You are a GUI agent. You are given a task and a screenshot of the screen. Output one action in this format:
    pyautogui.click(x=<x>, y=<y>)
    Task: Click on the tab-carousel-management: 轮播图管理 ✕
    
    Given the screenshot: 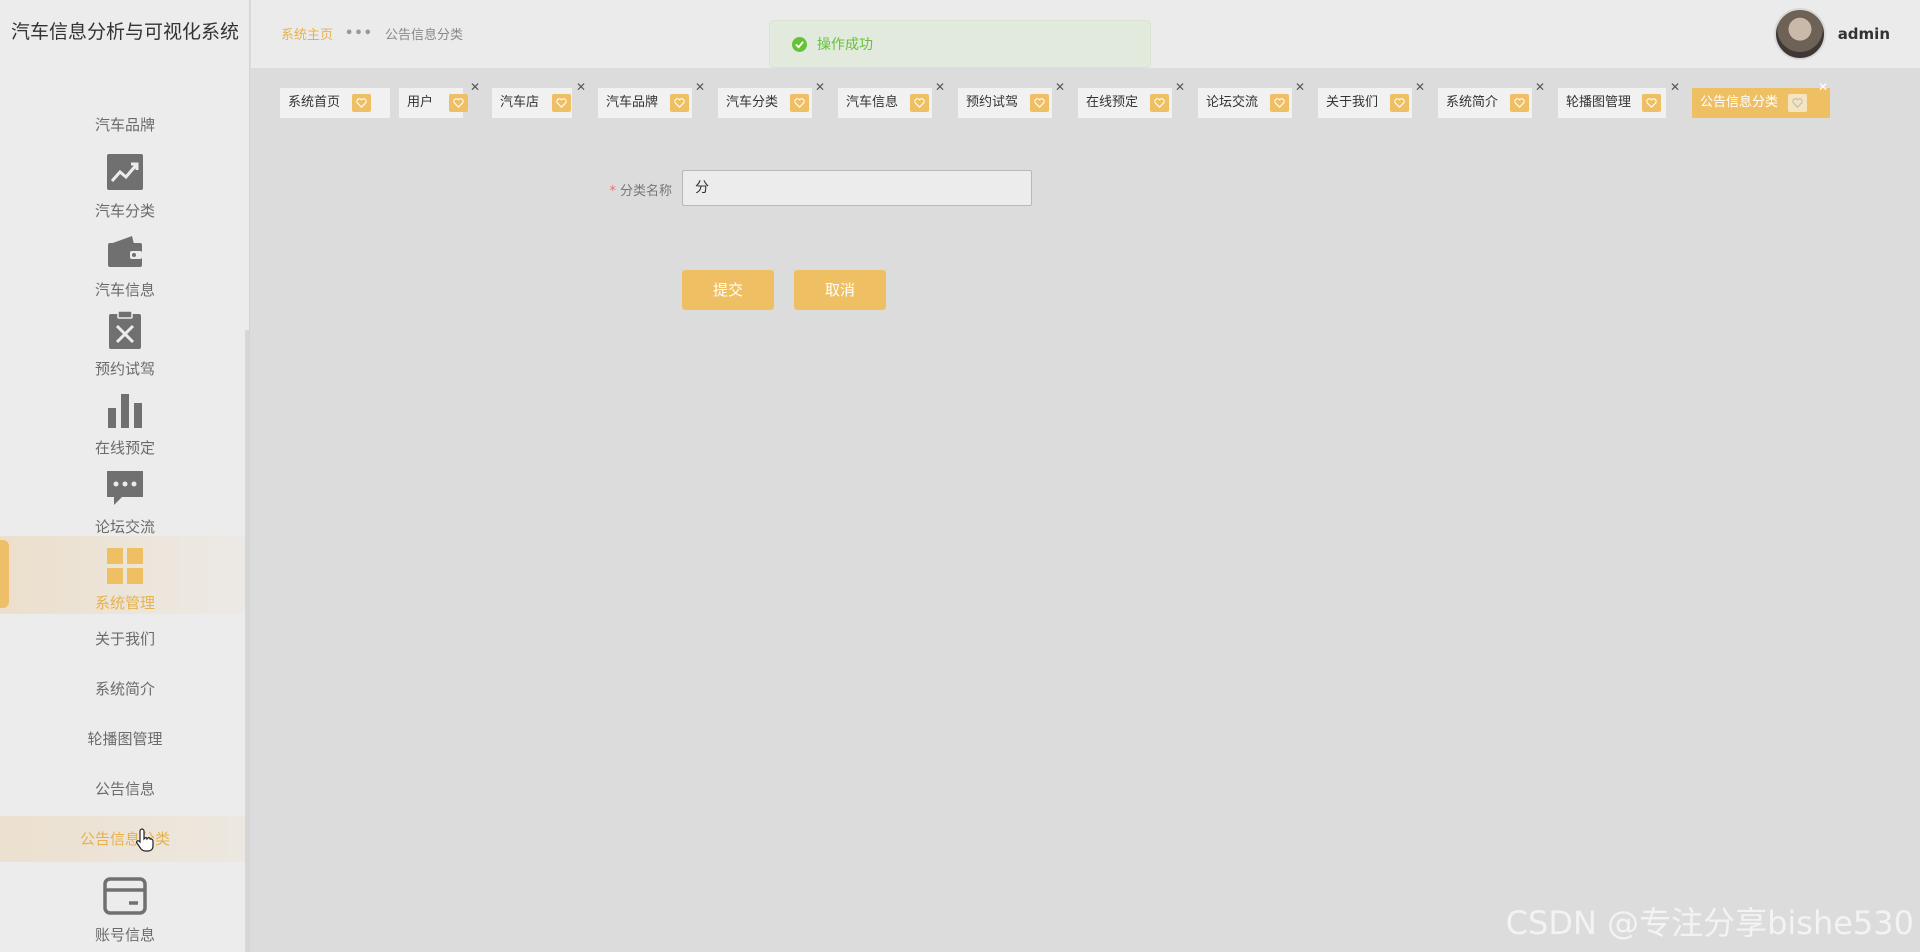 What is the action you would take?
    pyautogui.click(x=1619, y=99)
    